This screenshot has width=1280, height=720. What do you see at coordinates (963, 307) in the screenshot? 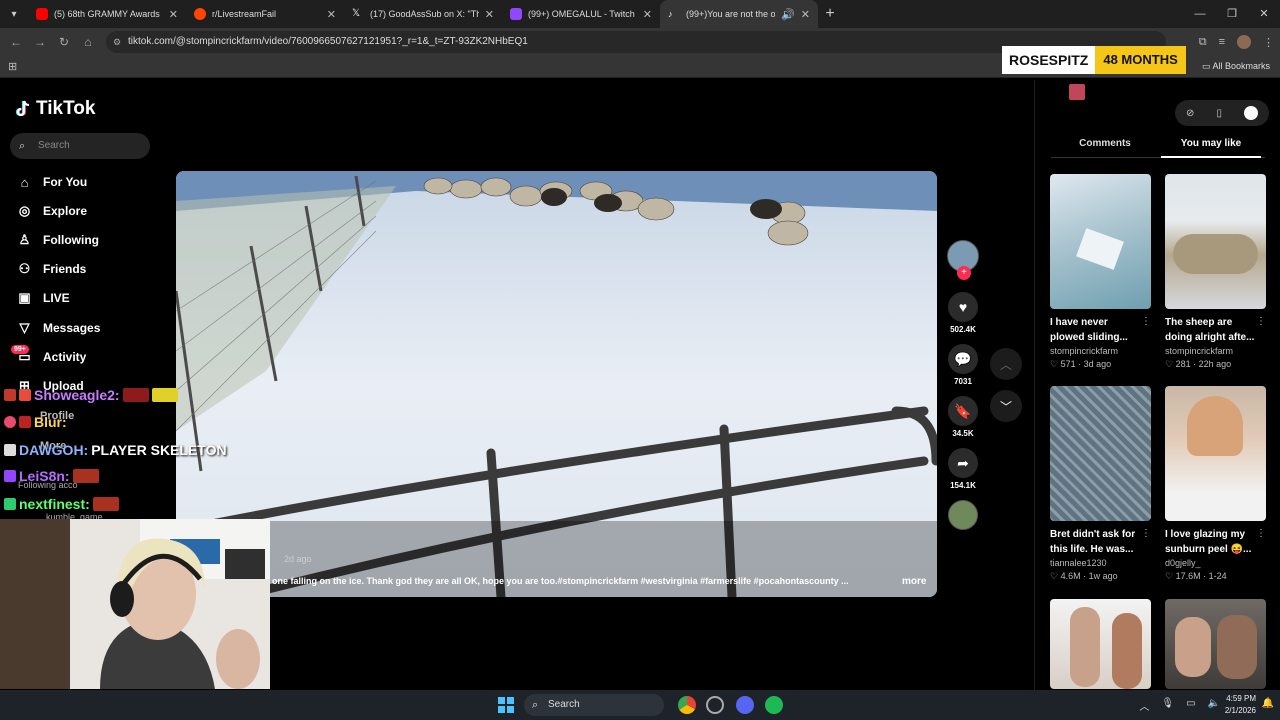
I see `heart-icon: ♥` at bounding box center [963, 307].